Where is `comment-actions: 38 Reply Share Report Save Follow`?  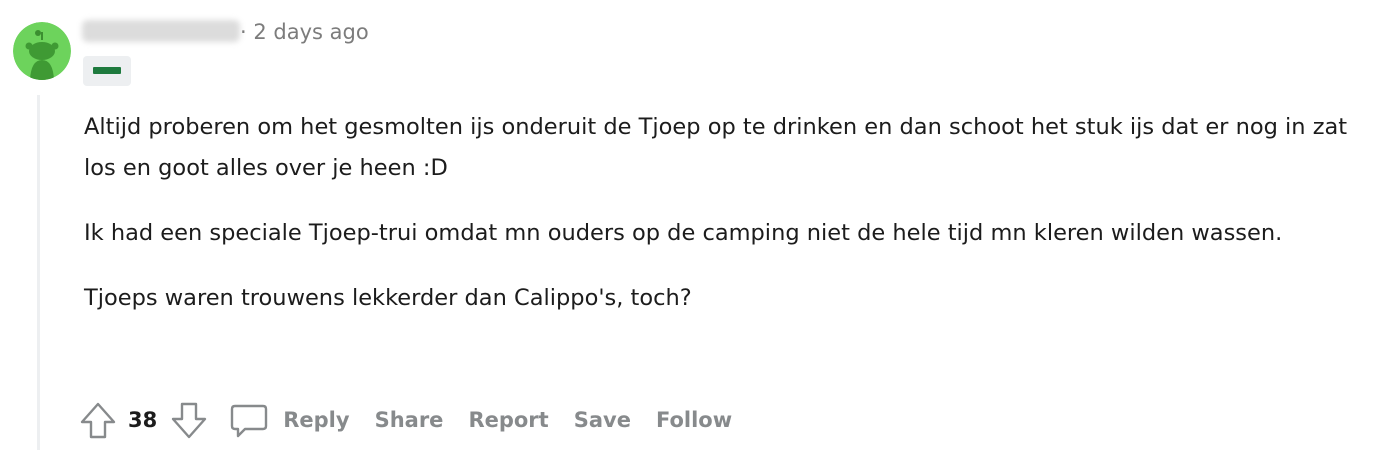
comment-actions: 38 Reply Share Report Save Follow is located at coordinates (417, 420).